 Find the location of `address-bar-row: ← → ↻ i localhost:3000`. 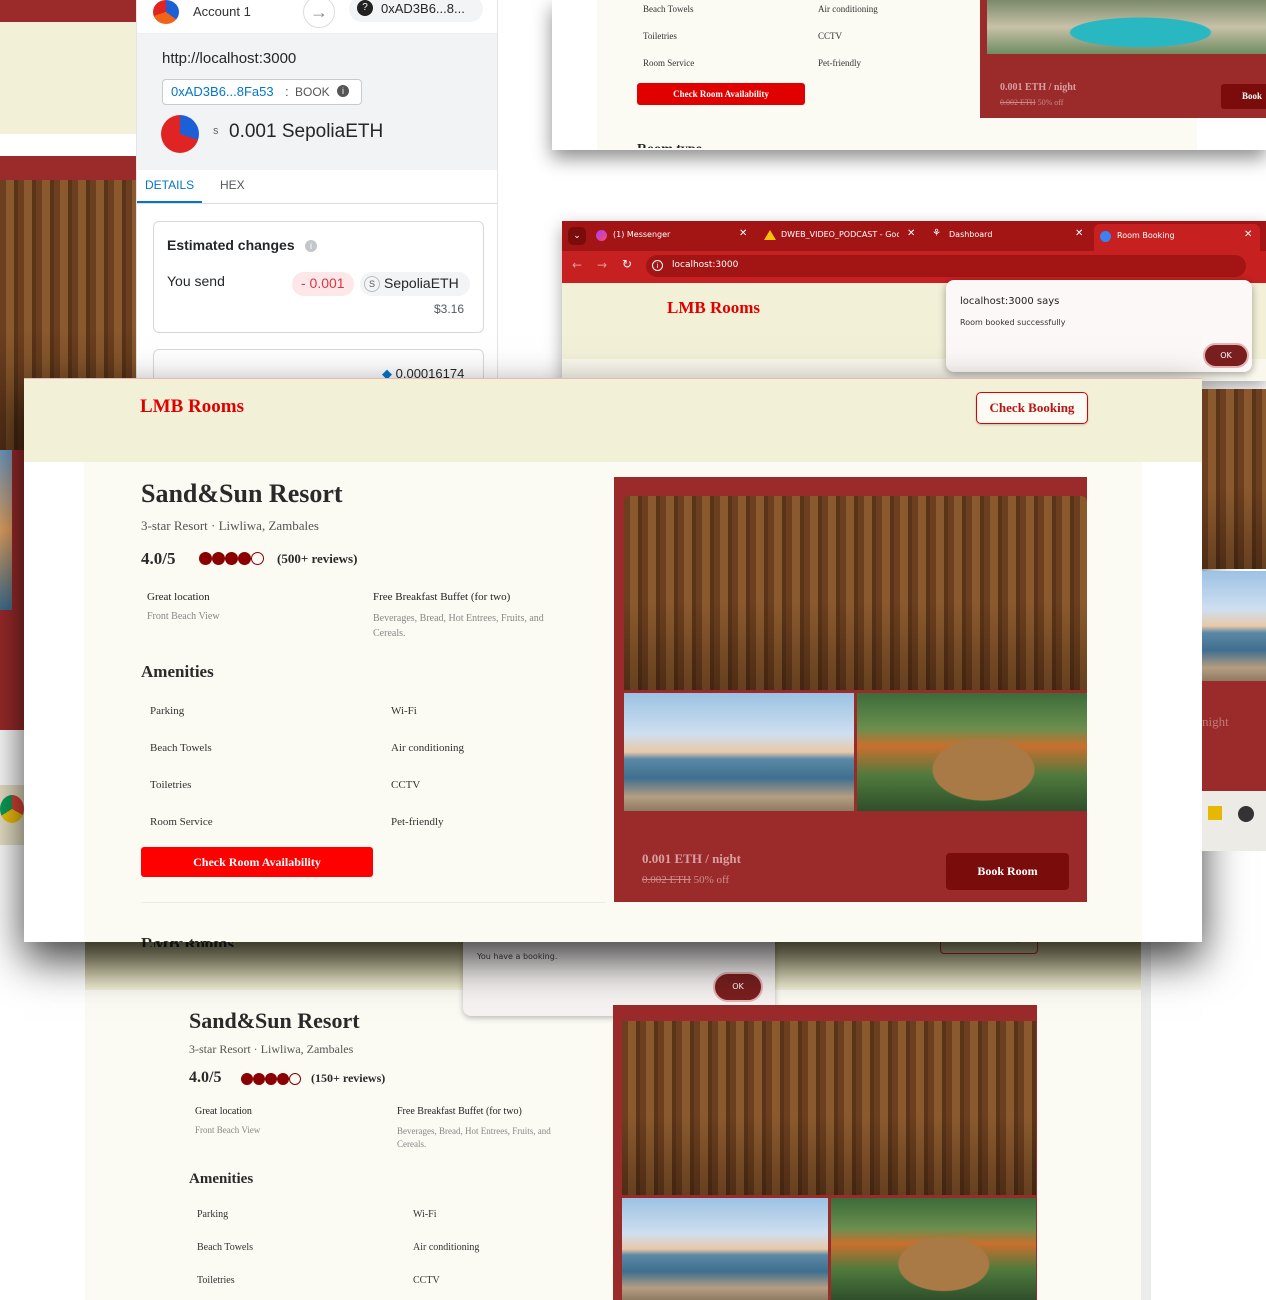

address-bar-row: ← → ↻ i localhost:3000 is located at coordinates (914, 267).